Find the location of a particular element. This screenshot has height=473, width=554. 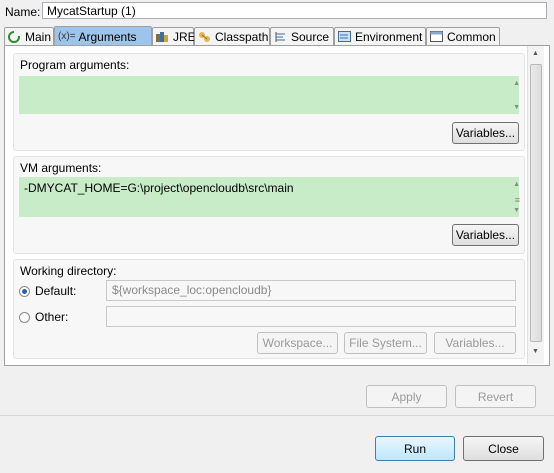

tab-label: Classpath is located at coordinates (242, 37).